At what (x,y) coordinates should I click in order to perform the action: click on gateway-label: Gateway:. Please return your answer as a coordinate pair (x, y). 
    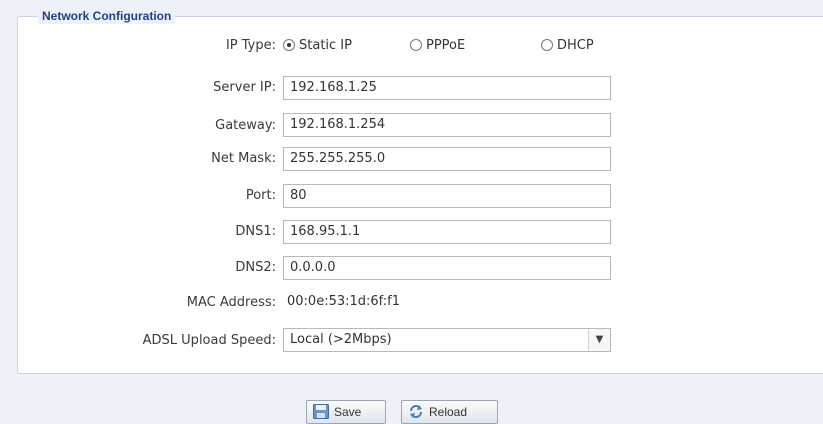
    Looking at the image, I should click on (245, 125).